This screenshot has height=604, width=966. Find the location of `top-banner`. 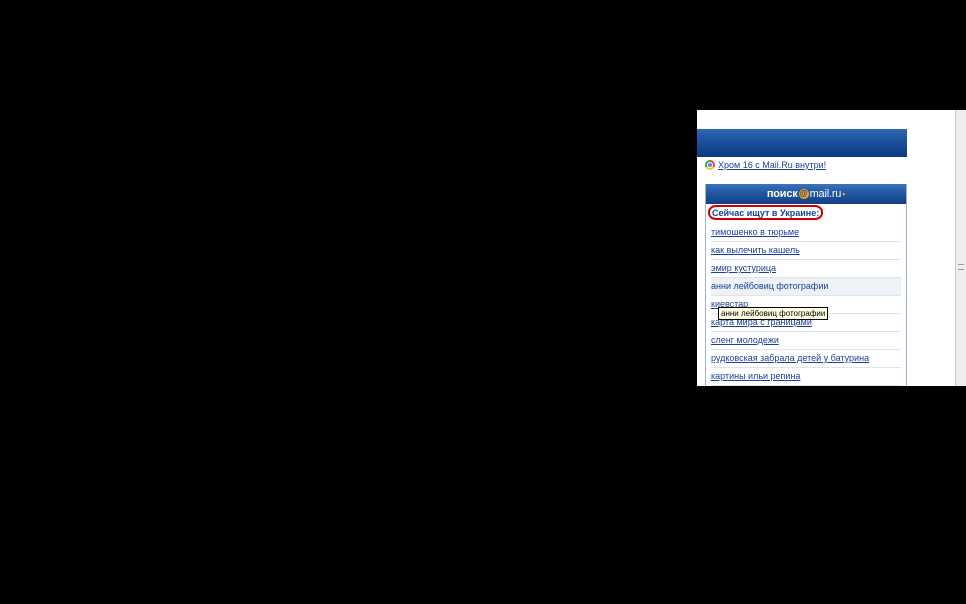

top-banner is located at coordinates (802, 143).